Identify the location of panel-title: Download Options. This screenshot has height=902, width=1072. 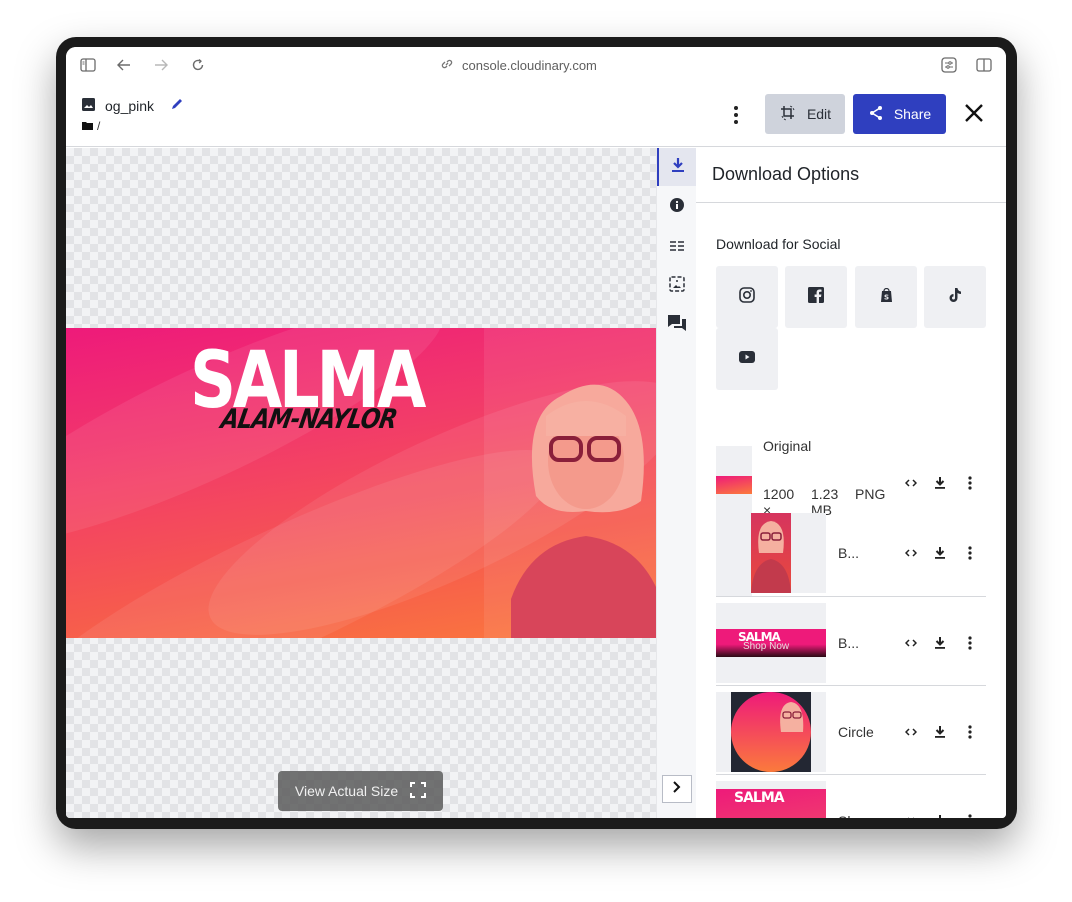
(786, 174).